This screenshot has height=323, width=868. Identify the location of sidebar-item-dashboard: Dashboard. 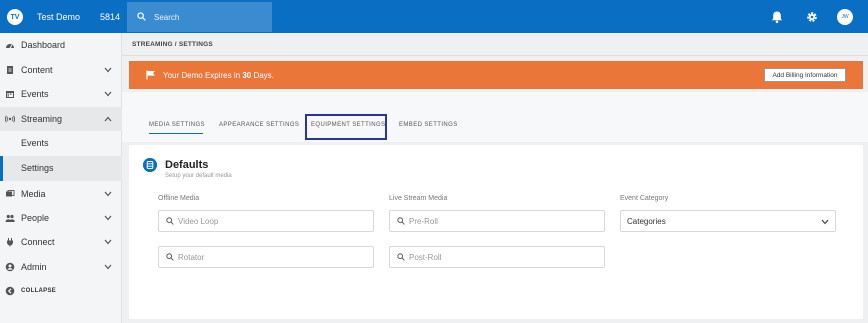
(61, 45).